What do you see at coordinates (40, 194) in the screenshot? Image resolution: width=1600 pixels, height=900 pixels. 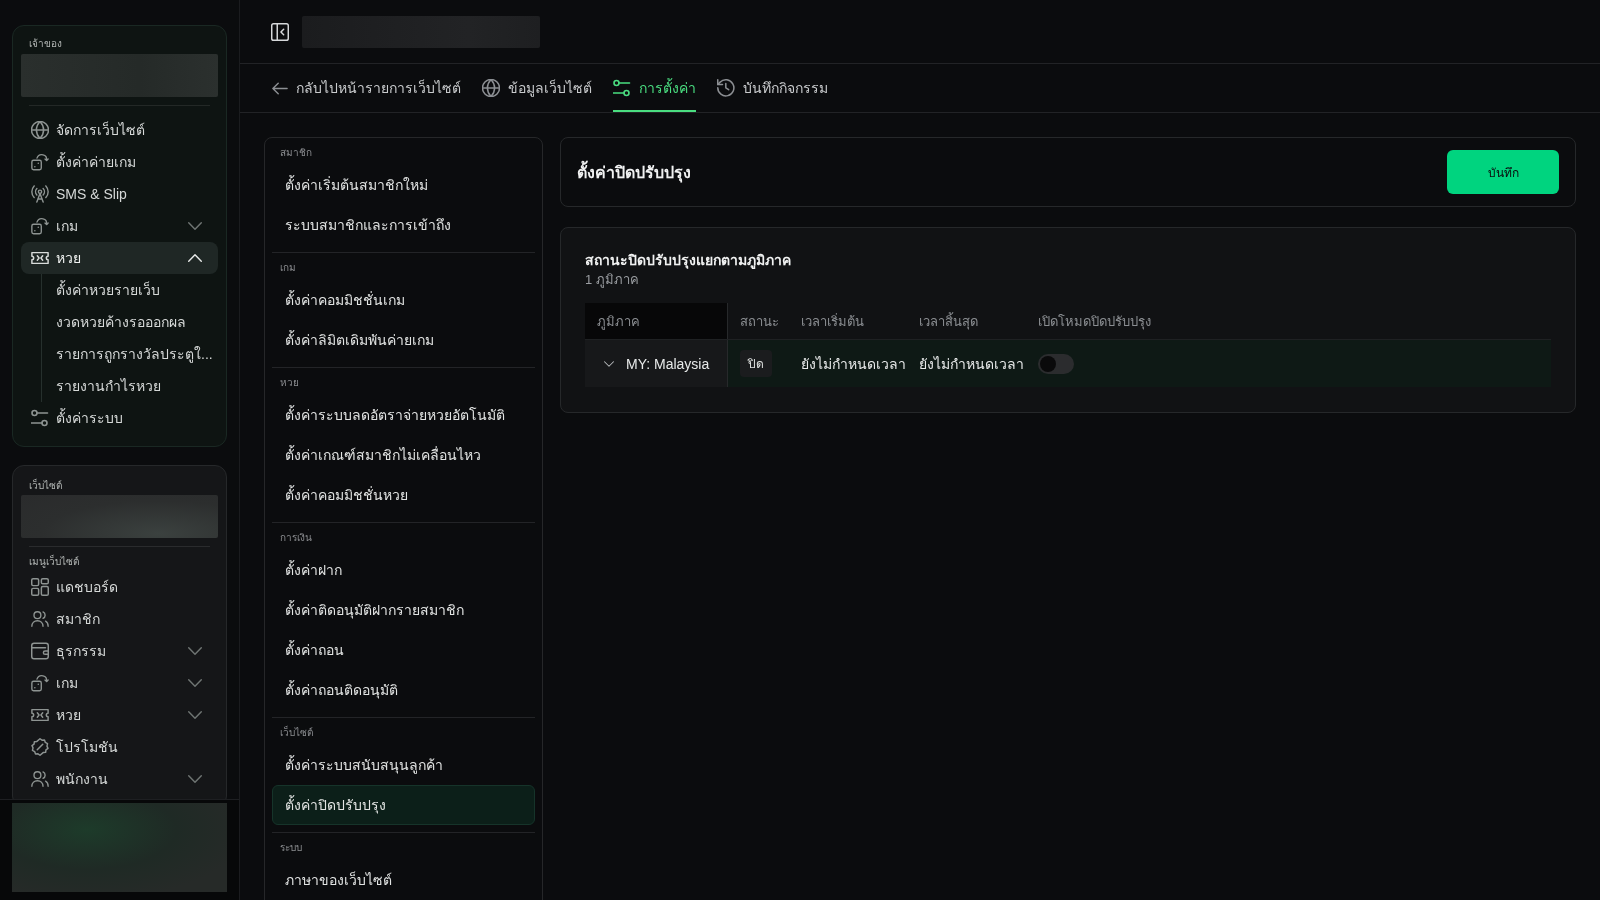 I see `antenna-icon` at bounding box center [40, 194].